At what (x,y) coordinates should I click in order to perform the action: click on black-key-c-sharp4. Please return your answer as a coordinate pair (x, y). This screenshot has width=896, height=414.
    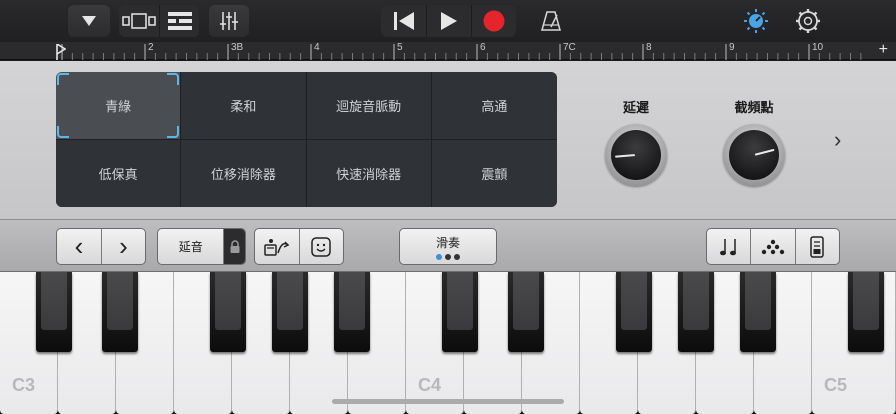
    Looking at the image, I should click on (460, 312).